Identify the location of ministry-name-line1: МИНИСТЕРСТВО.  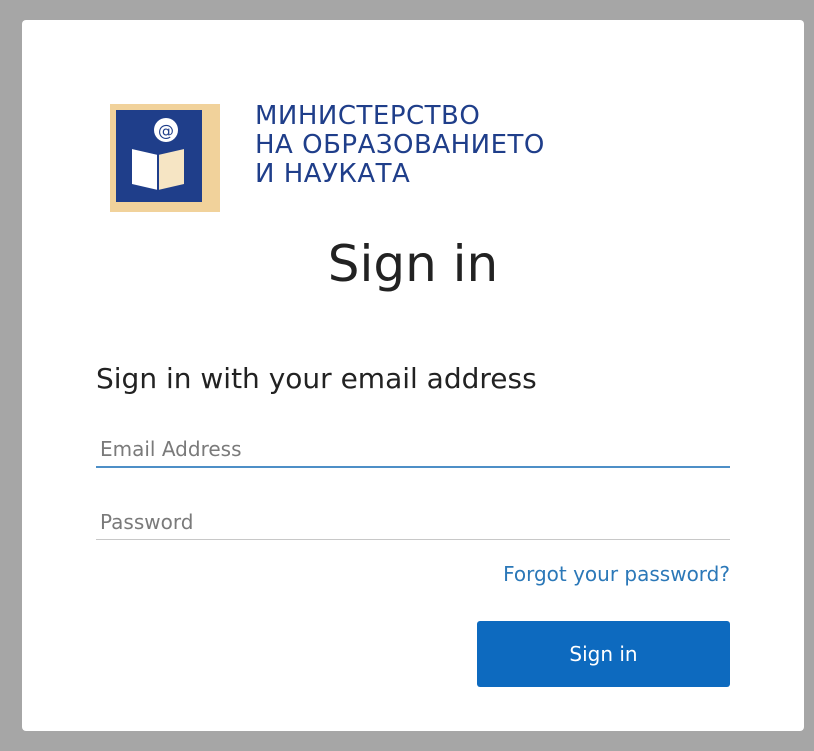
(368, 116).